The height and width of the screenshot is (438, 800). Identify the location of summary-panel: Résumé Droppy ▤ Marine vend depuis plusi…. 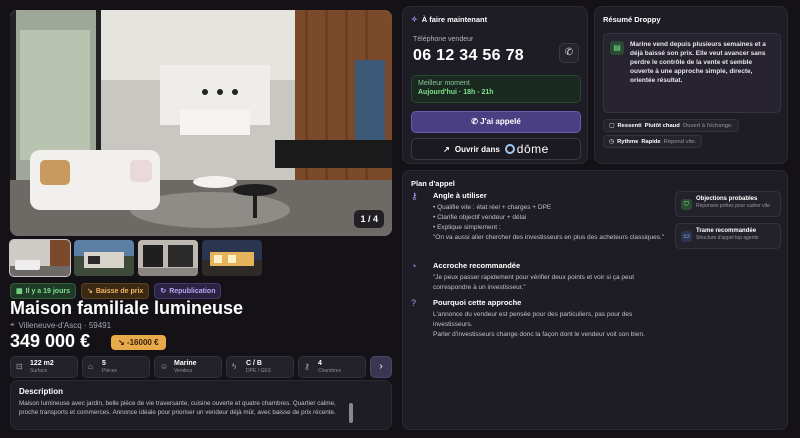
(691, 85).